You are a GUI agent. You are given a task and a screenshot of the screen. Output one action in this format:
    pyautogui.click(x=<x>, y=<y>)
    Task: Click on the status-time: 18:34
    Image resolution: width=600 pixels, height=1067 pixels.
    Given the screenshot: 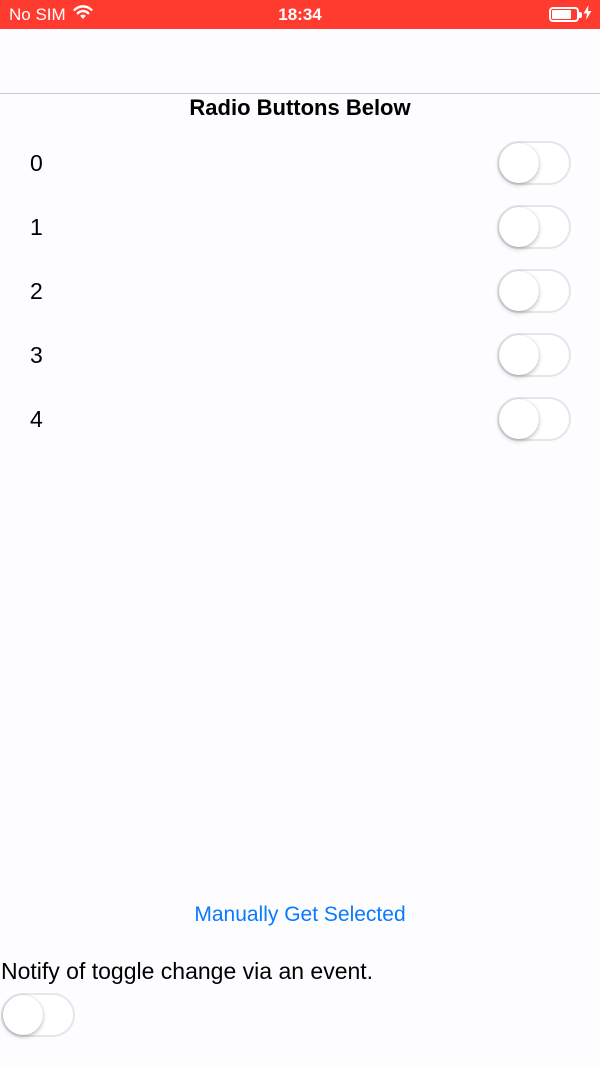 What is the action you would take?
    pyautogui.click(x=300, y=14)
    